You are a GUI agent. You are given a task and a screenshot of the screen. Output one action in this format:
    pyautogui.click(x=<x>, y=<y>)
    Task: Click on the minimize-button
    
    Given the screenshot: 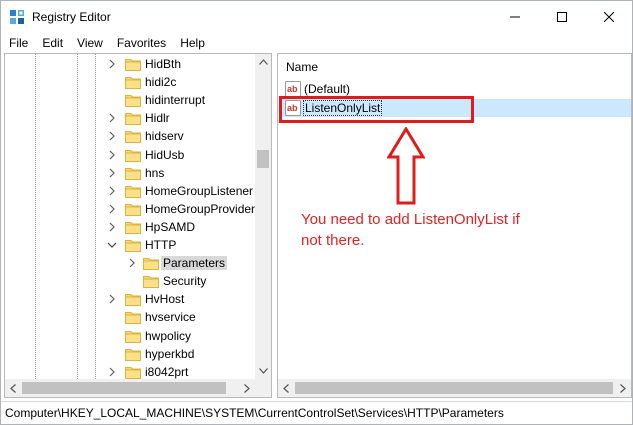 What is the action you would take?
    pyautogui.click(x=515, y=17)
    